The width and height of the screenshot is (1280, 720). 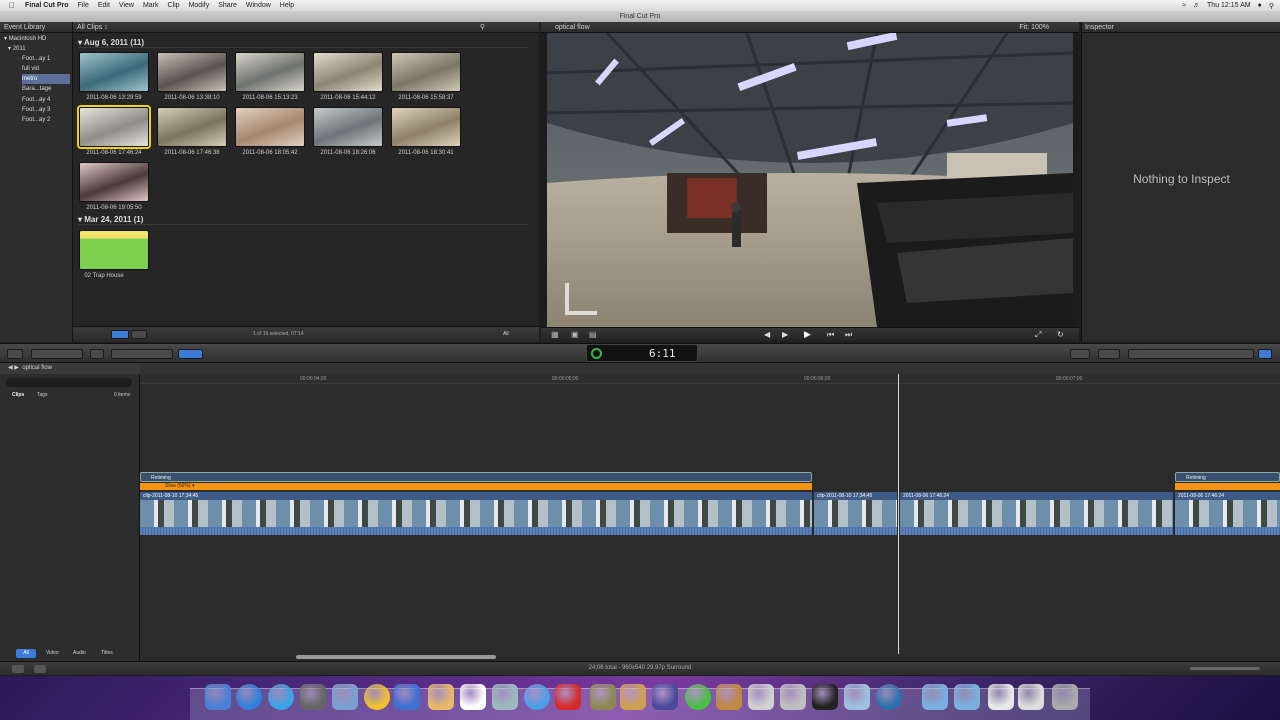 I want to click on index-tab-all: All, so click(x=26, y=653).